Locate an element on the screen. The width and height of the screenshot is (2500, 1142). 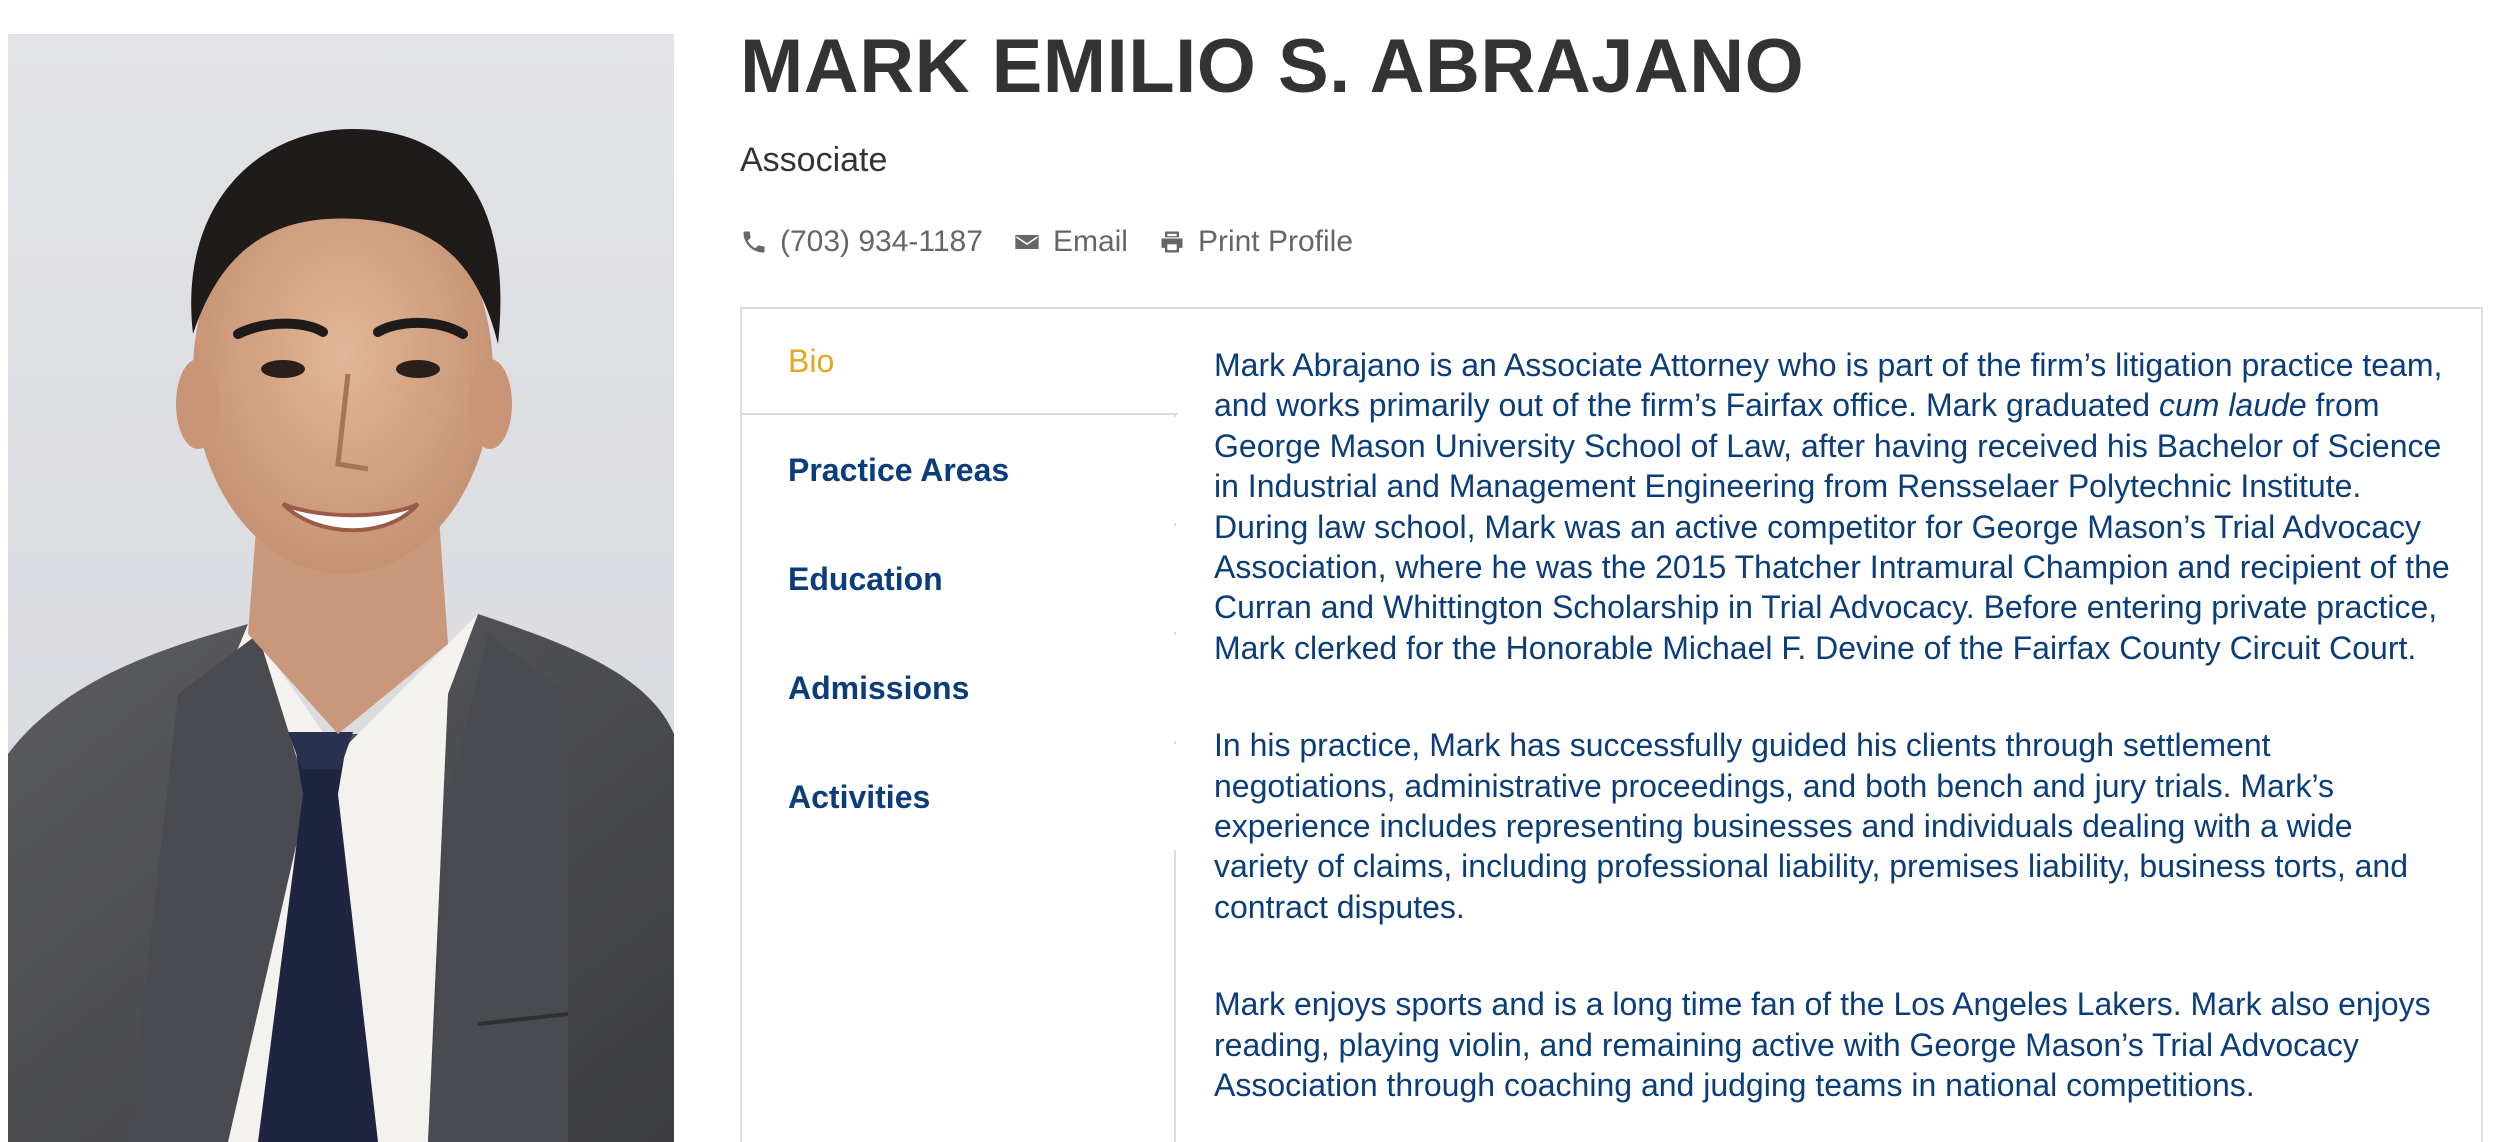
phone-number: (703) 934-1187 is located at coordinates (881, 241).